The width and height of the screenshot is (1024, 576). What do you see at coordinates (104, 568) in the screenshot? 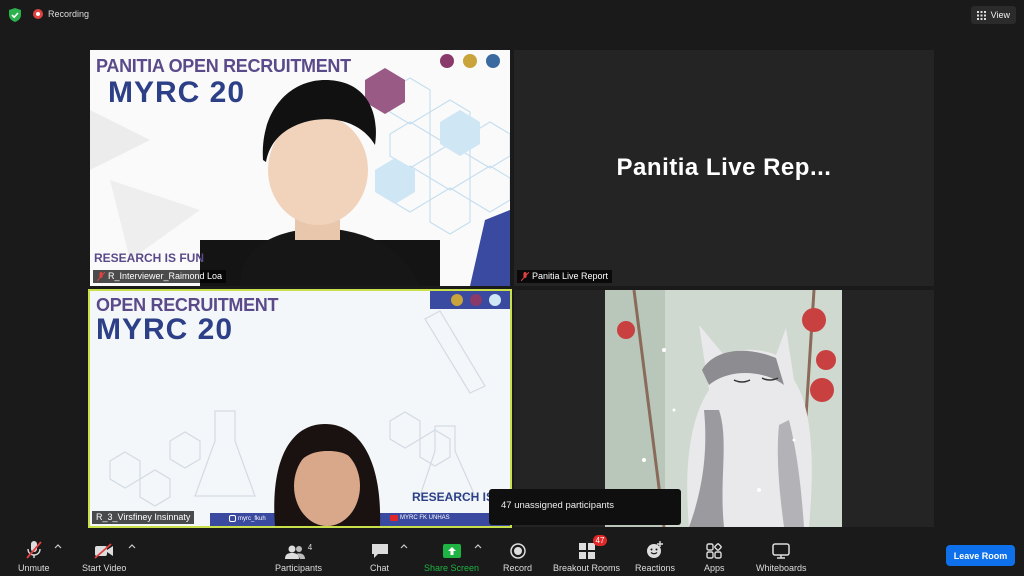
I see `start-video-label: Start Video` at bounding box center [104, 568].